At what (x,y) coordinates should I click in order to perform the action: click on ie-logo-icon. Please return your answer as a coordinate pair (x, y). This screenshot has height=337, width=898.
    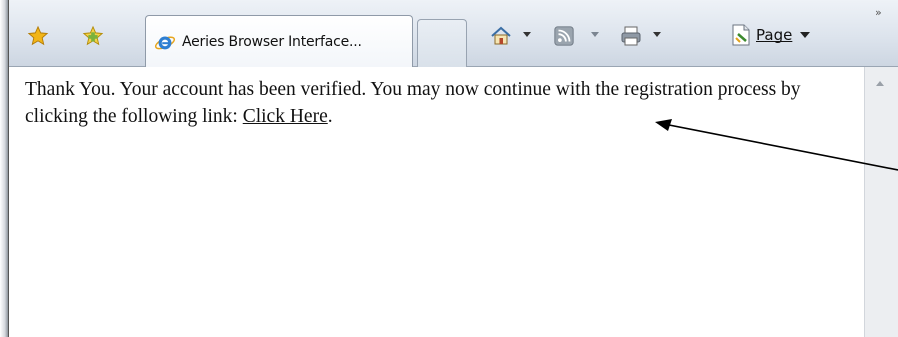
    Looking at the image, I should click on (165, 42).